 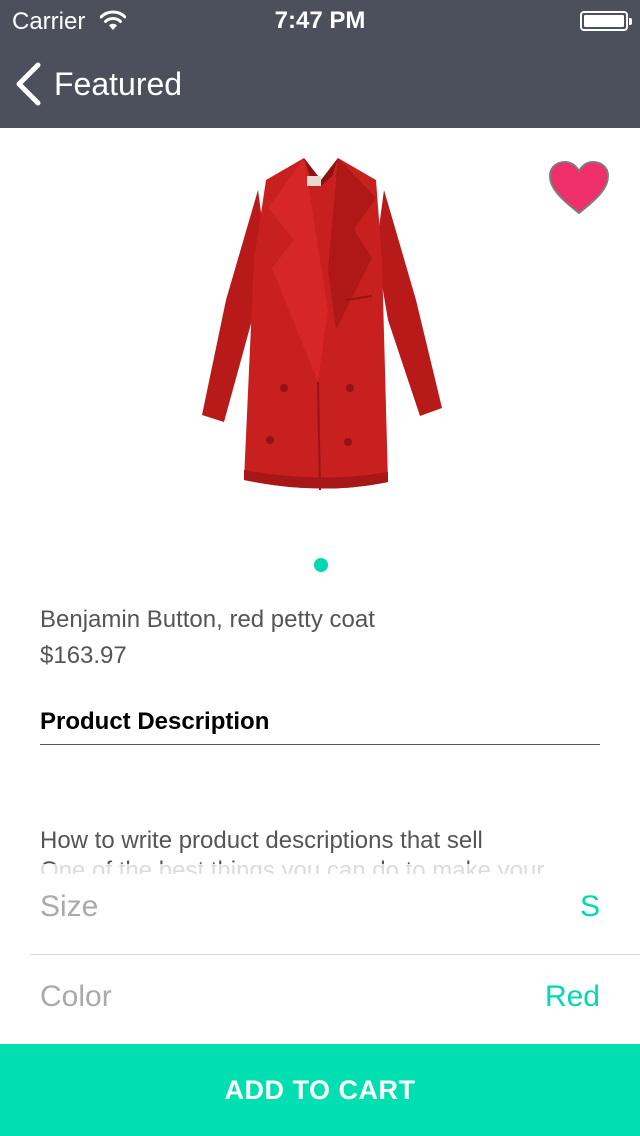 What do you see at coordinates (320, 998) in the screenshot?
I see `color-option-row: Color Red` at bounding box center [320, 998].